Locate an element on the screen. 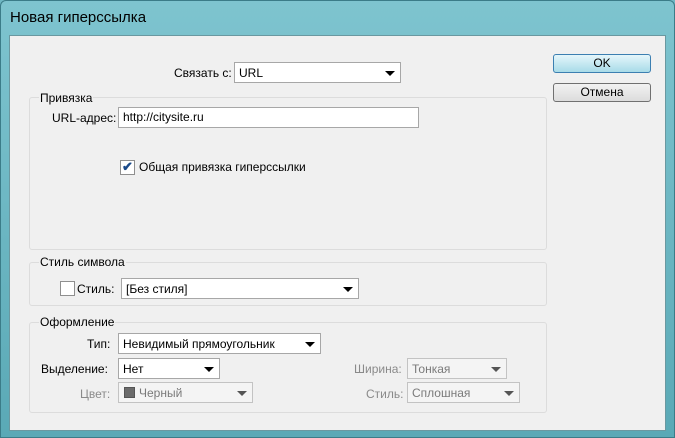 The height and width of the screenshot is (438, 675). char-style-value: [Без стиля] is located at coordinates (157, 289).